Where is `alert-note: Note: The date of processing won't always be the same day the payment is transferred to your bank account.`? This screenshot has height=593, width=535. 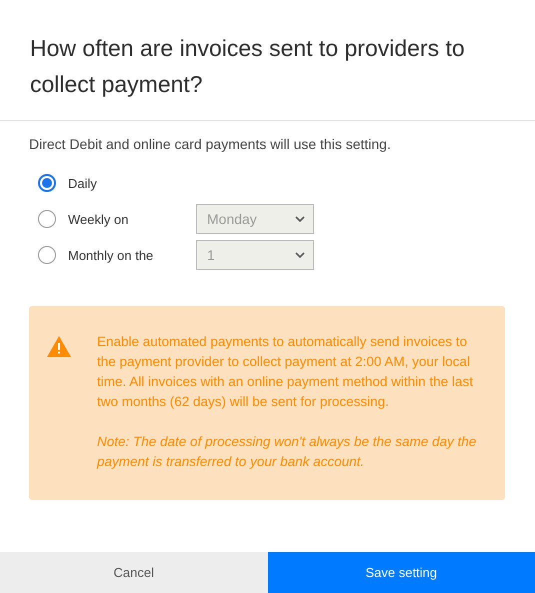
alert-note: Note: The date of processing won't always be the same day the payment is transferred to your bank account. is located at coordinates (287, 452).